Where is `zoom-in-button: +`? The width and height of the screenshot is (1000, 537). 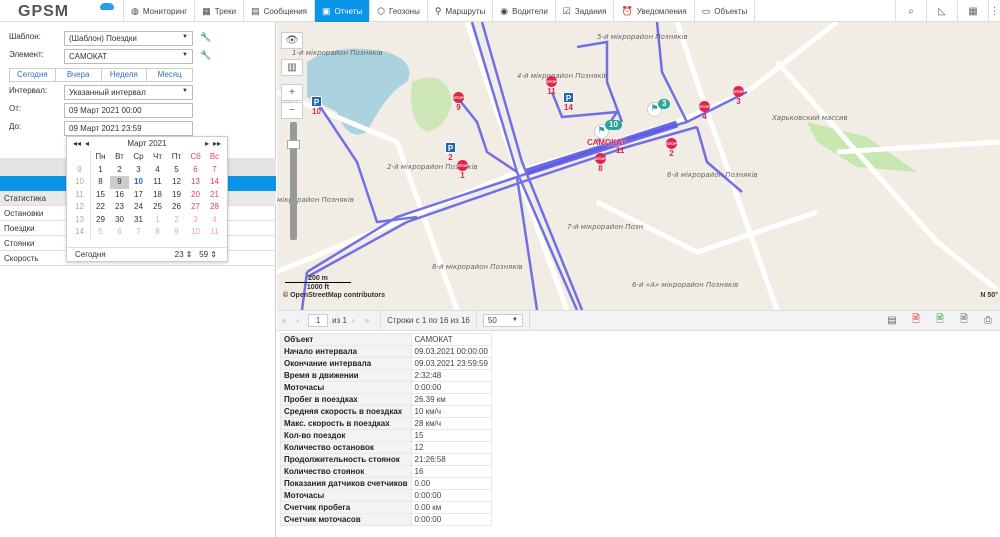 zoom-in-button: + is located at coordinates (292, 92).